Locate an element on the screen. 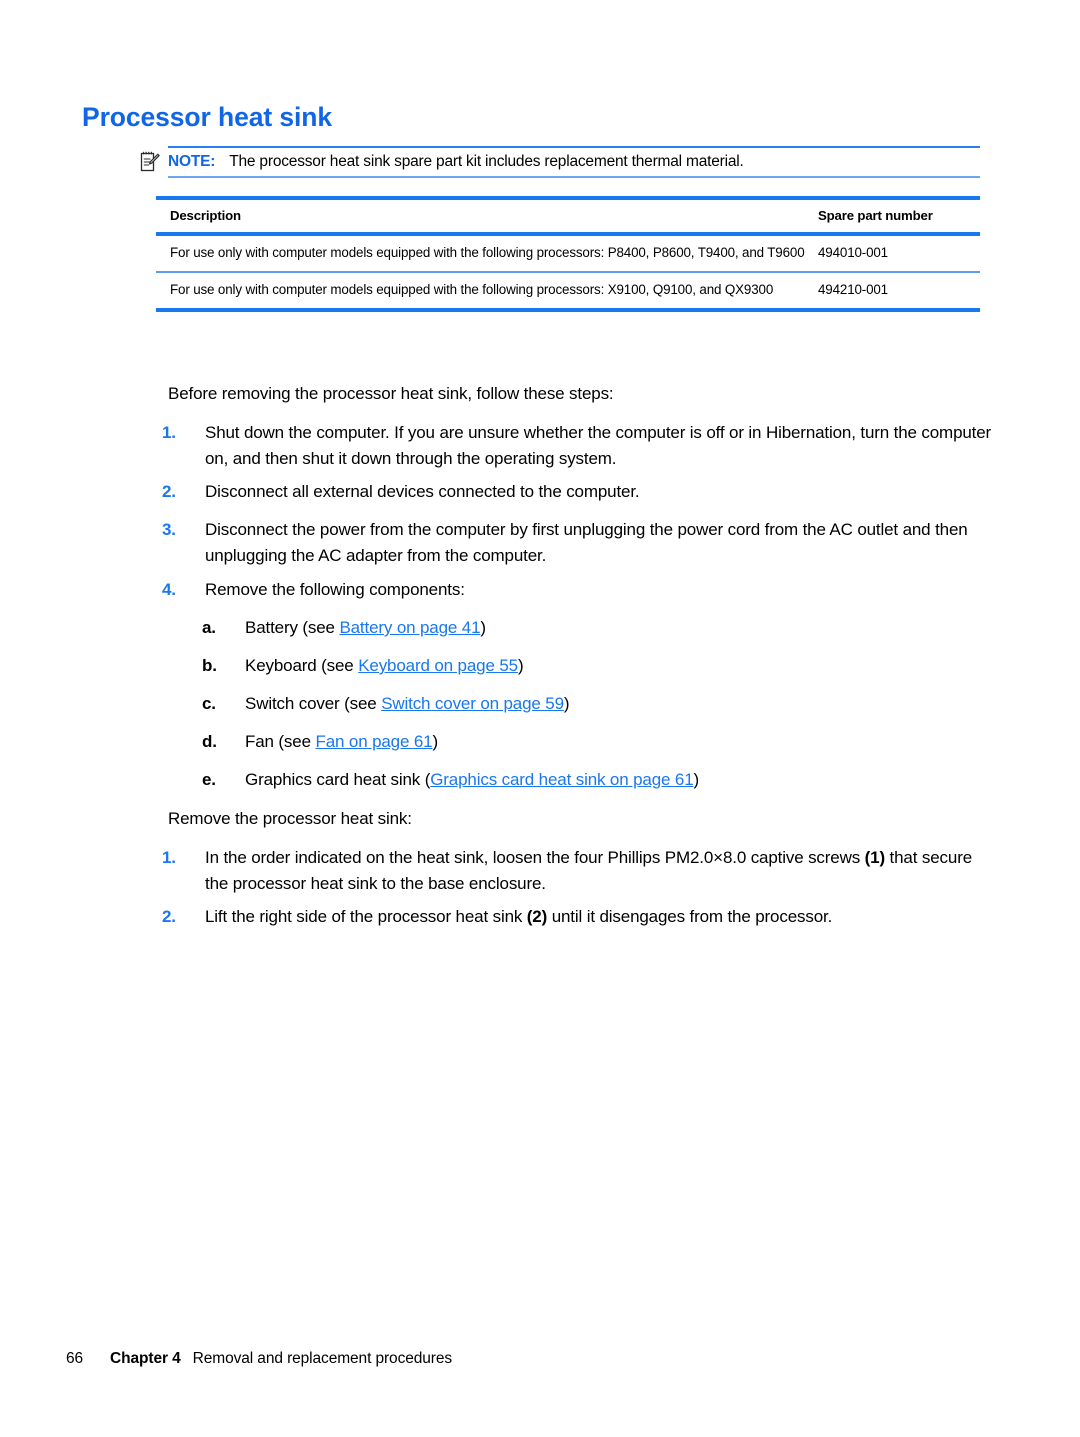 The width and height of the screenshot is (1080, 1437). page-title: Processor heat sink is located at coordinates (207, 117).